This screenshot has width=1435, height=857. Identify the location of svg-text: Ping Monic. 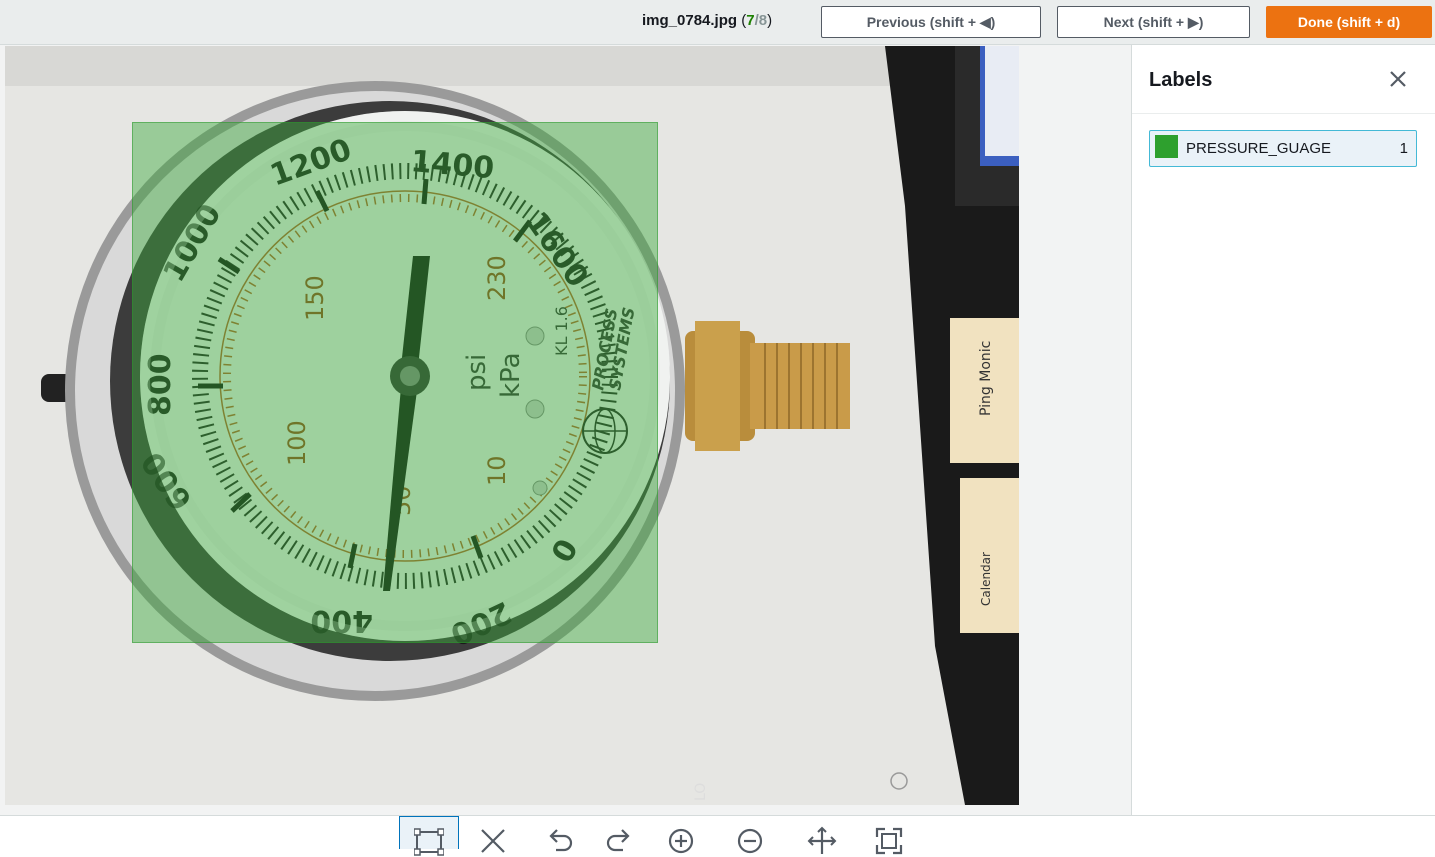
(986, 378).